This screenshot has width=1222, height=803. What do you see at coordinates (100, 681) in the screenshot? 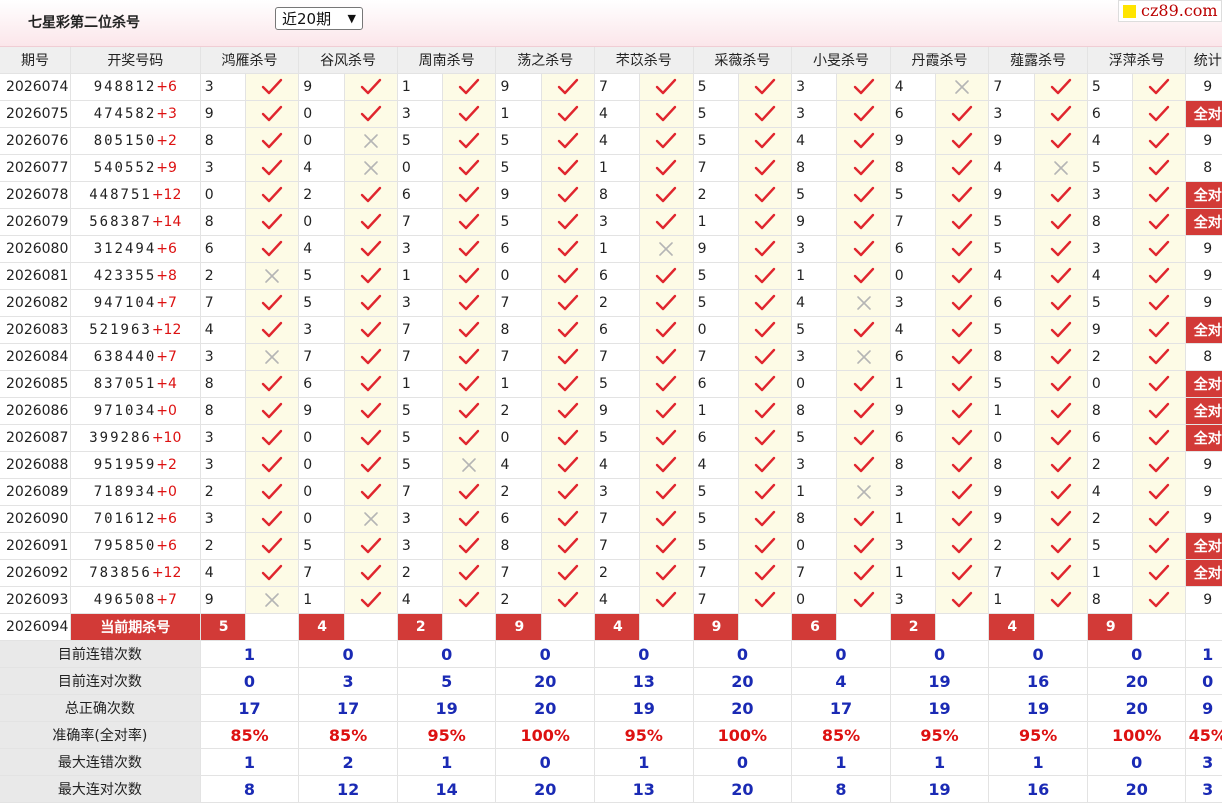
I see `stats-label: 目前连对次数` at bounding box center [100, 681].